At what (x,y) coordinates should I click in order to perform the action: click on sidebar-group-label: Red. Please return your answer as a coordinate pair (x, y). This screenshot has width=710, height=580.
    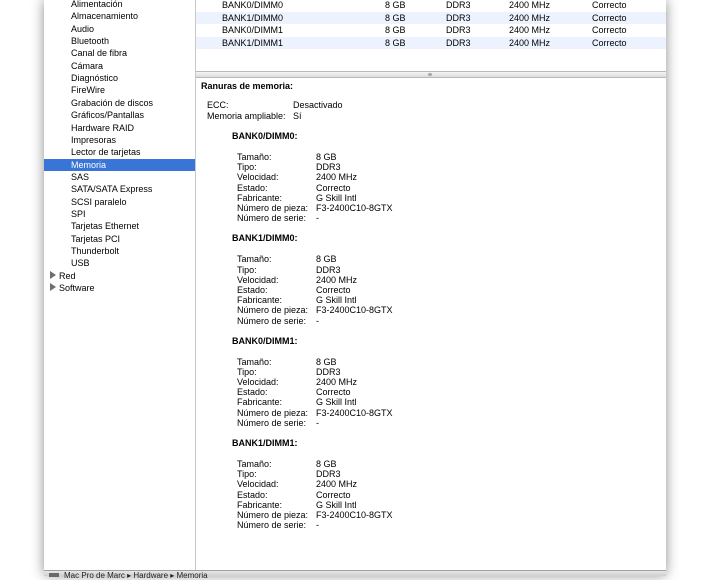
    Looking at the image, I should click on (67, 275).